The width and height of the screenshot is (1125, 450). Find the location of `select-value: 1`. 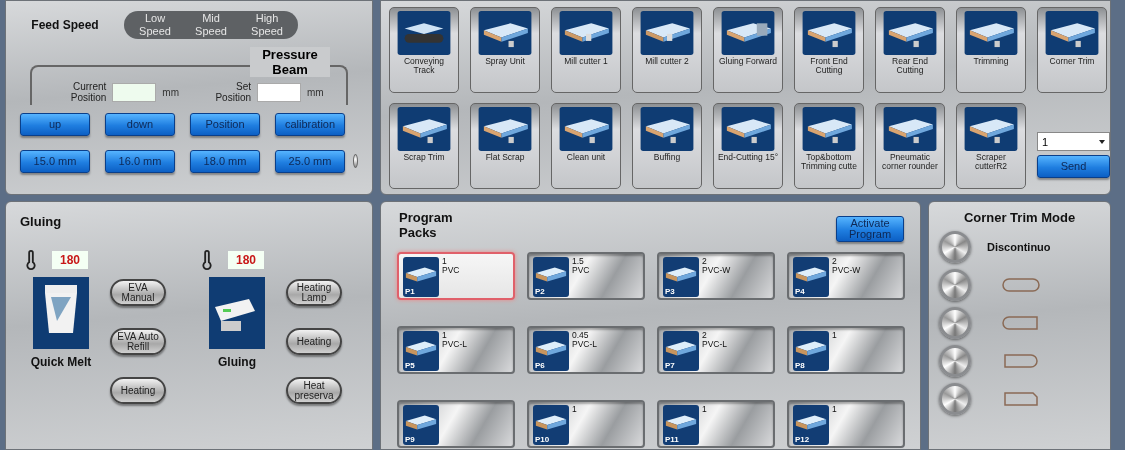

select-value: 1 is located at coordinates (1045, 141).